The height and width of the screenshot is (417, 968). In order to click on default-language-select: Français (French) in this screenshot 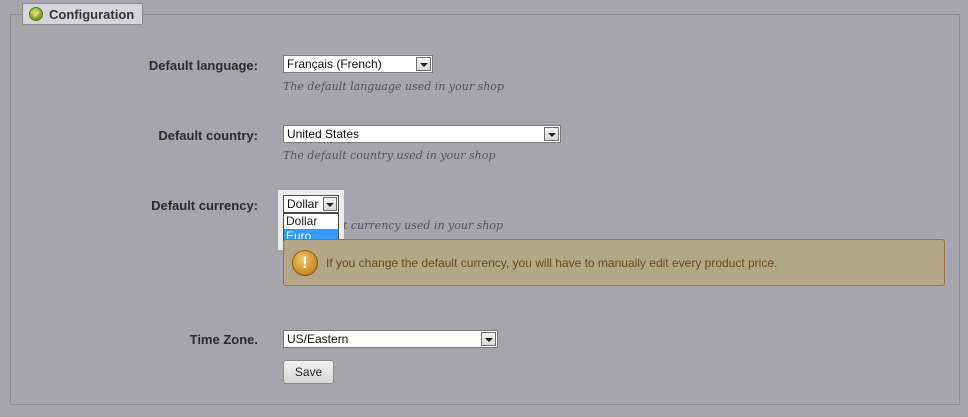, I will do `click(358, 64)`.